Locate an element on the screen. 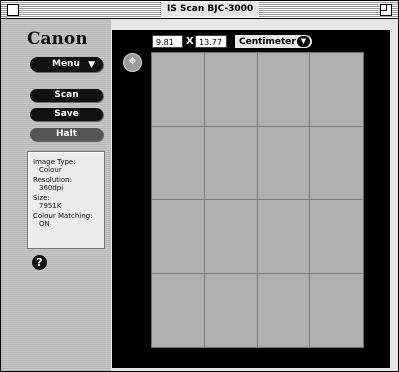  size-value: 7951K is located at coordinates (50, 206).